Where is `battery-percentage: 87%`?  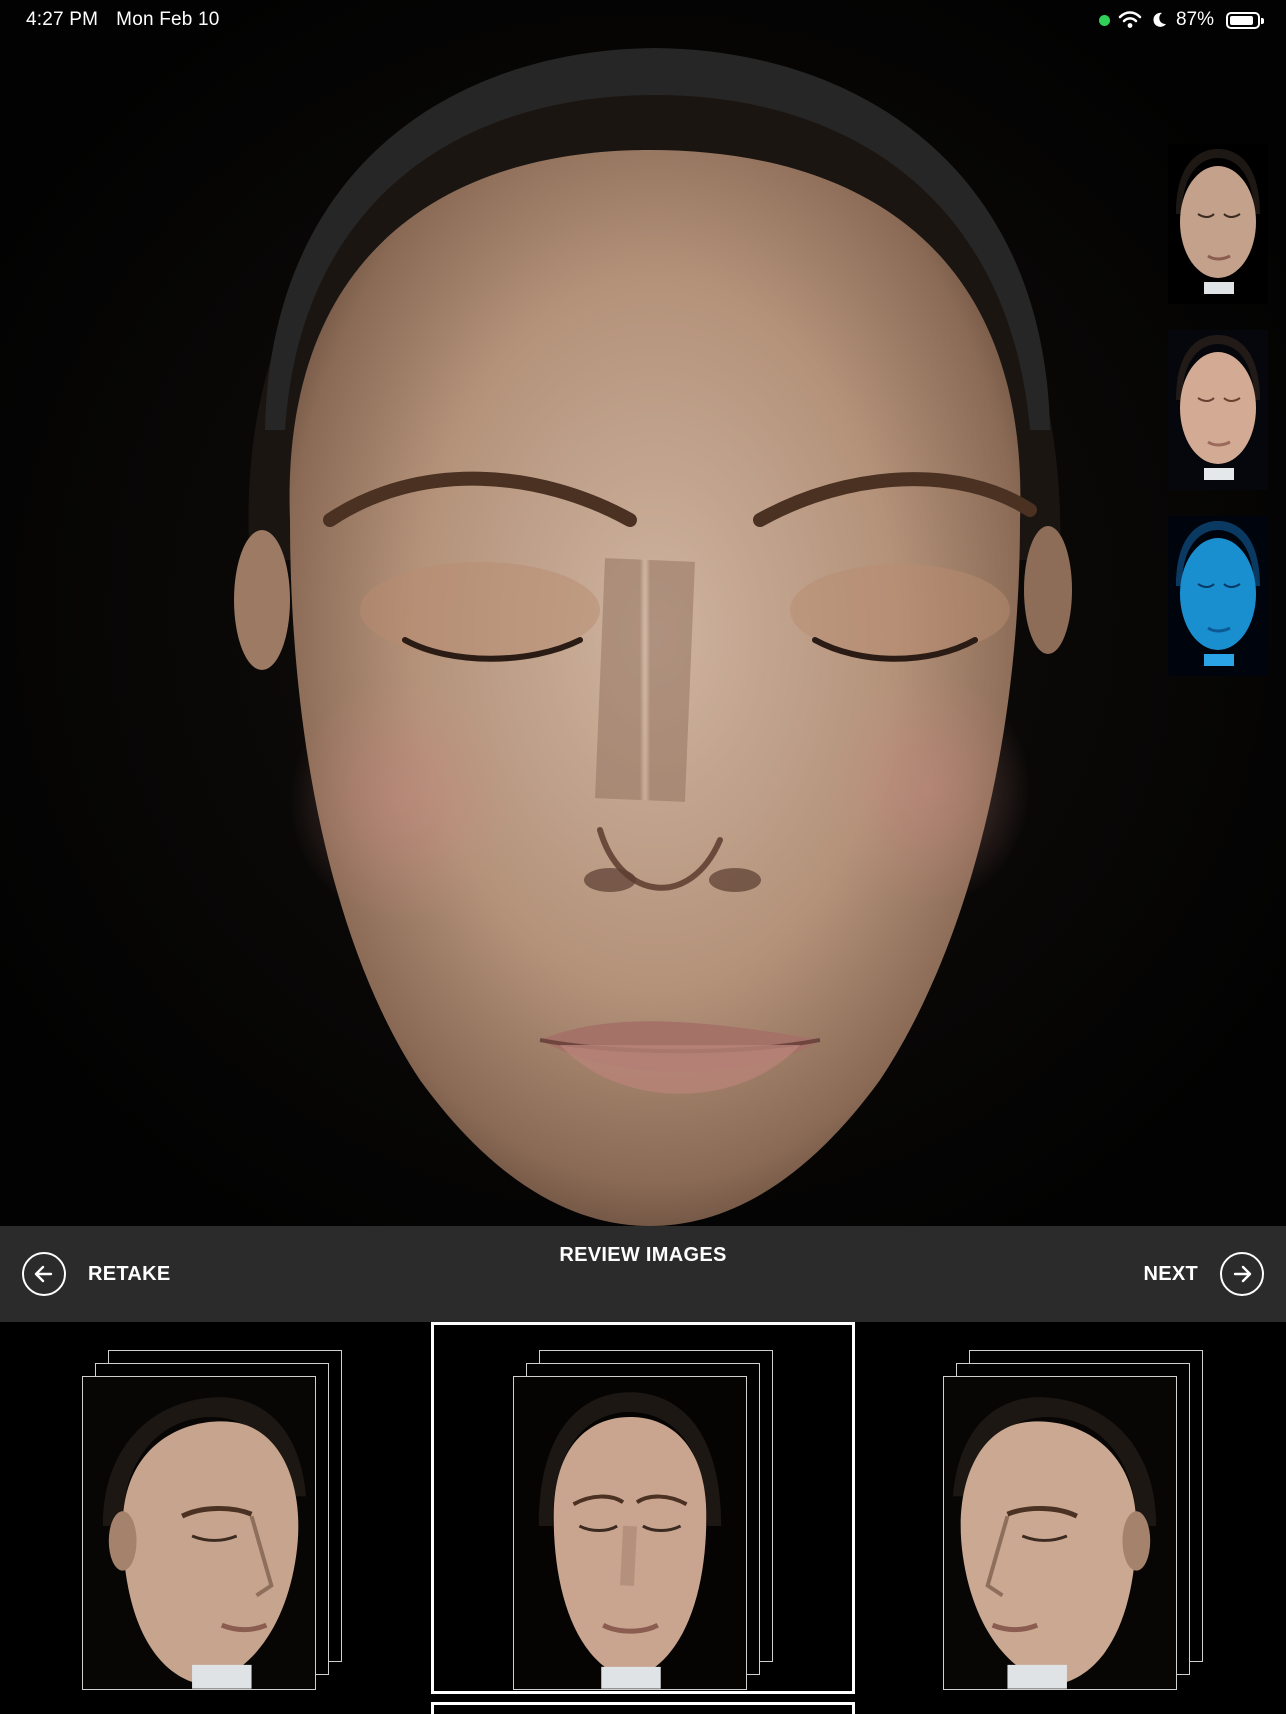
battery-percentage: 87% is located at coordinates (1194, 19).